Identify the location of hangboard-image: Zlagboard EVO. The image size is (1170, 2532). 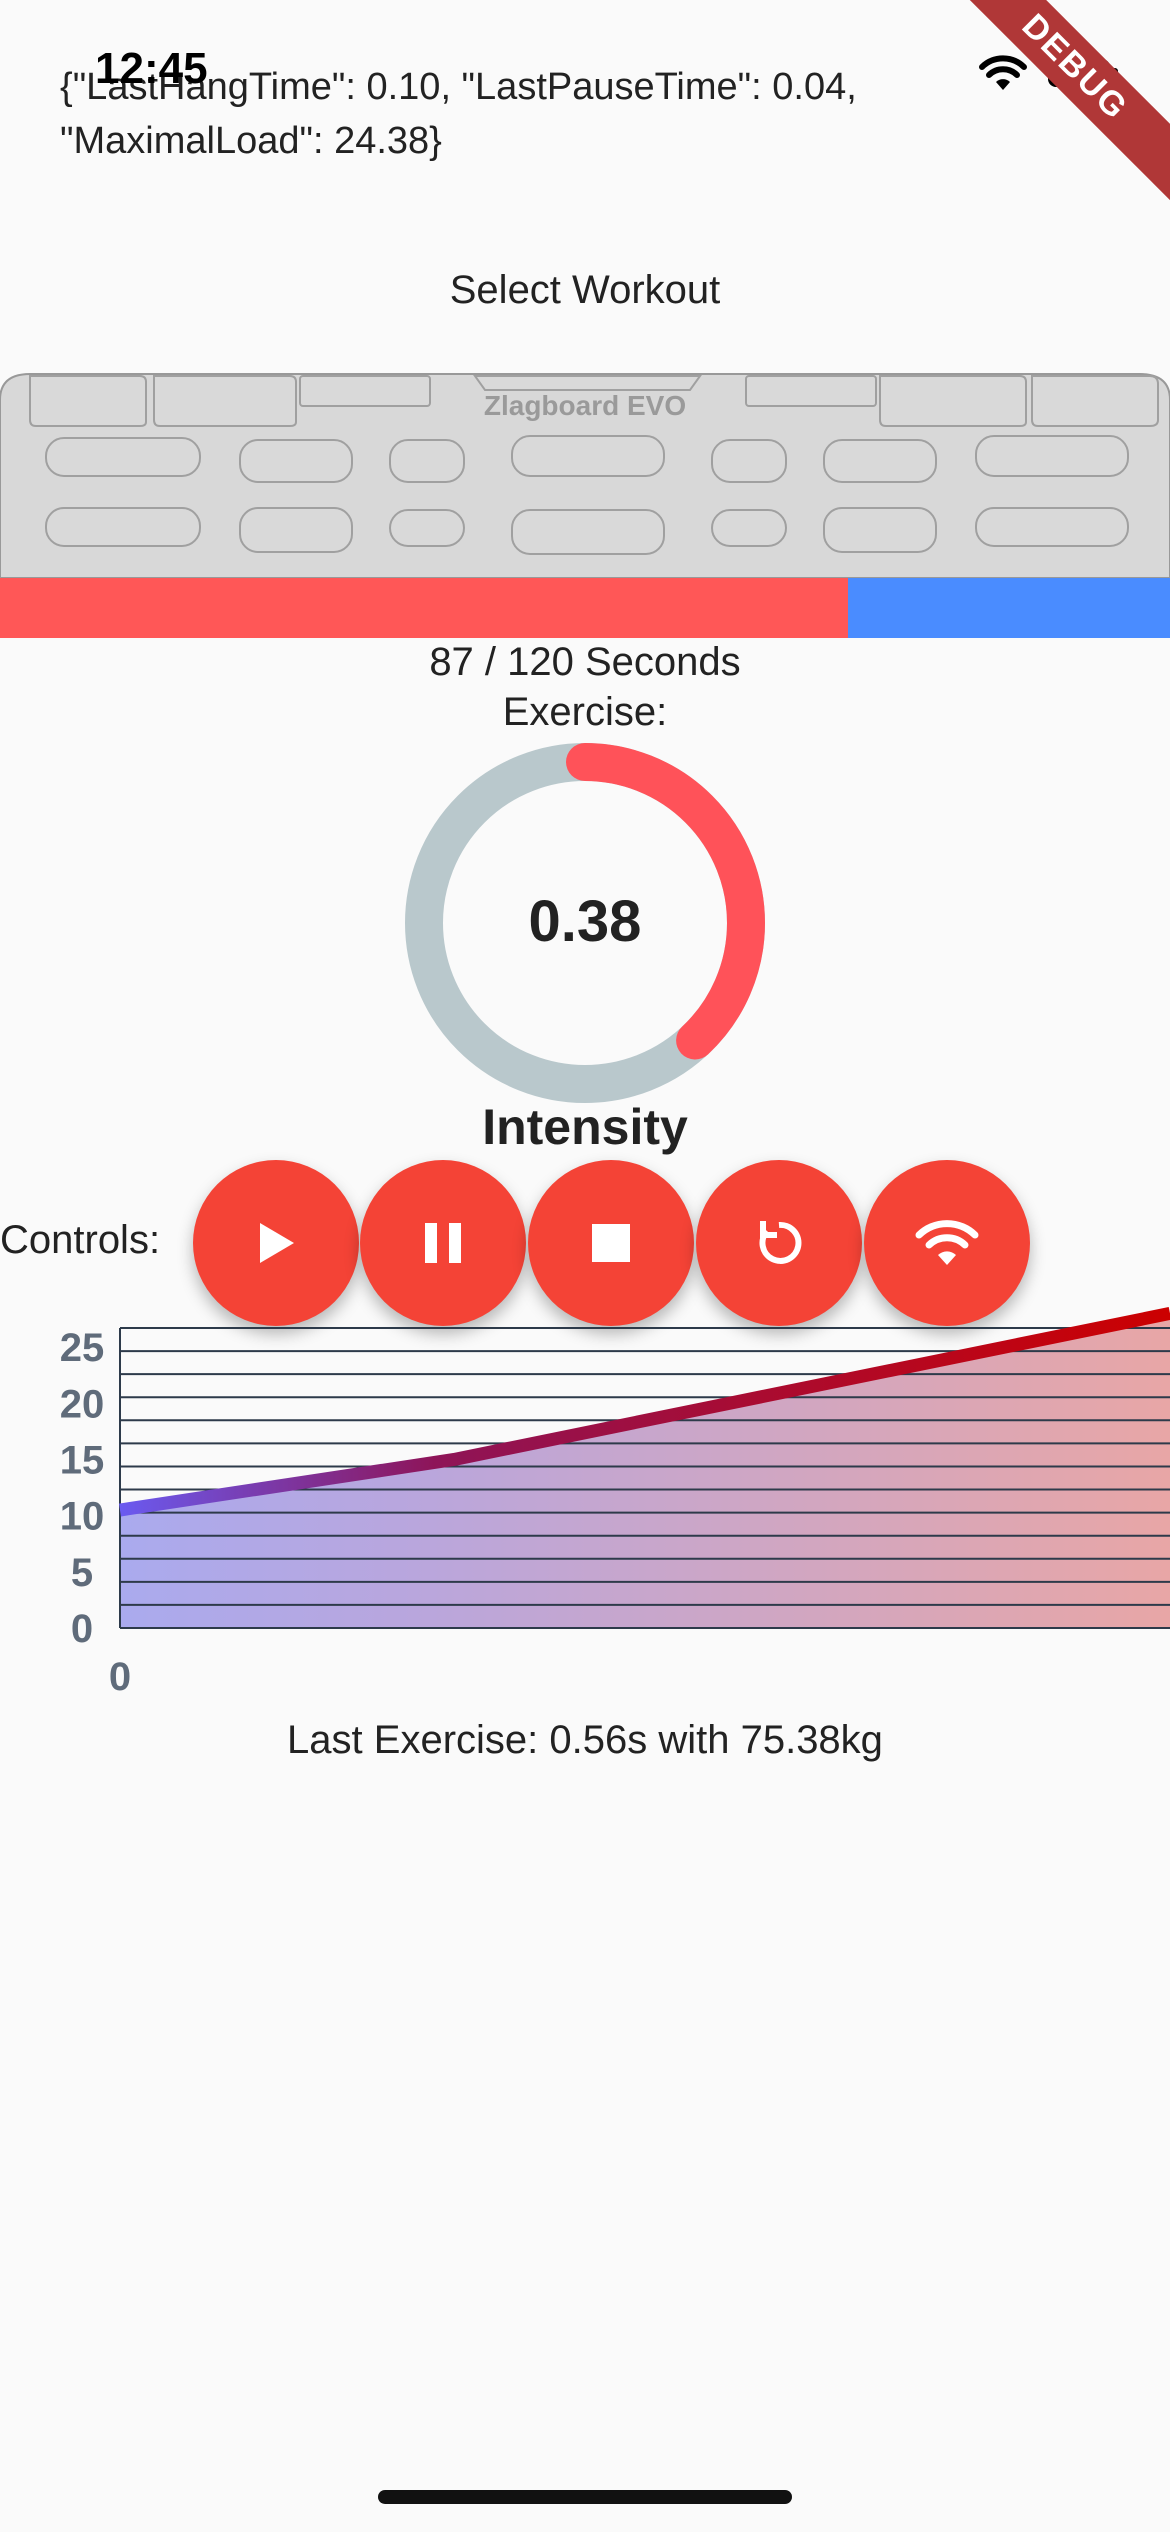
(585, 475).